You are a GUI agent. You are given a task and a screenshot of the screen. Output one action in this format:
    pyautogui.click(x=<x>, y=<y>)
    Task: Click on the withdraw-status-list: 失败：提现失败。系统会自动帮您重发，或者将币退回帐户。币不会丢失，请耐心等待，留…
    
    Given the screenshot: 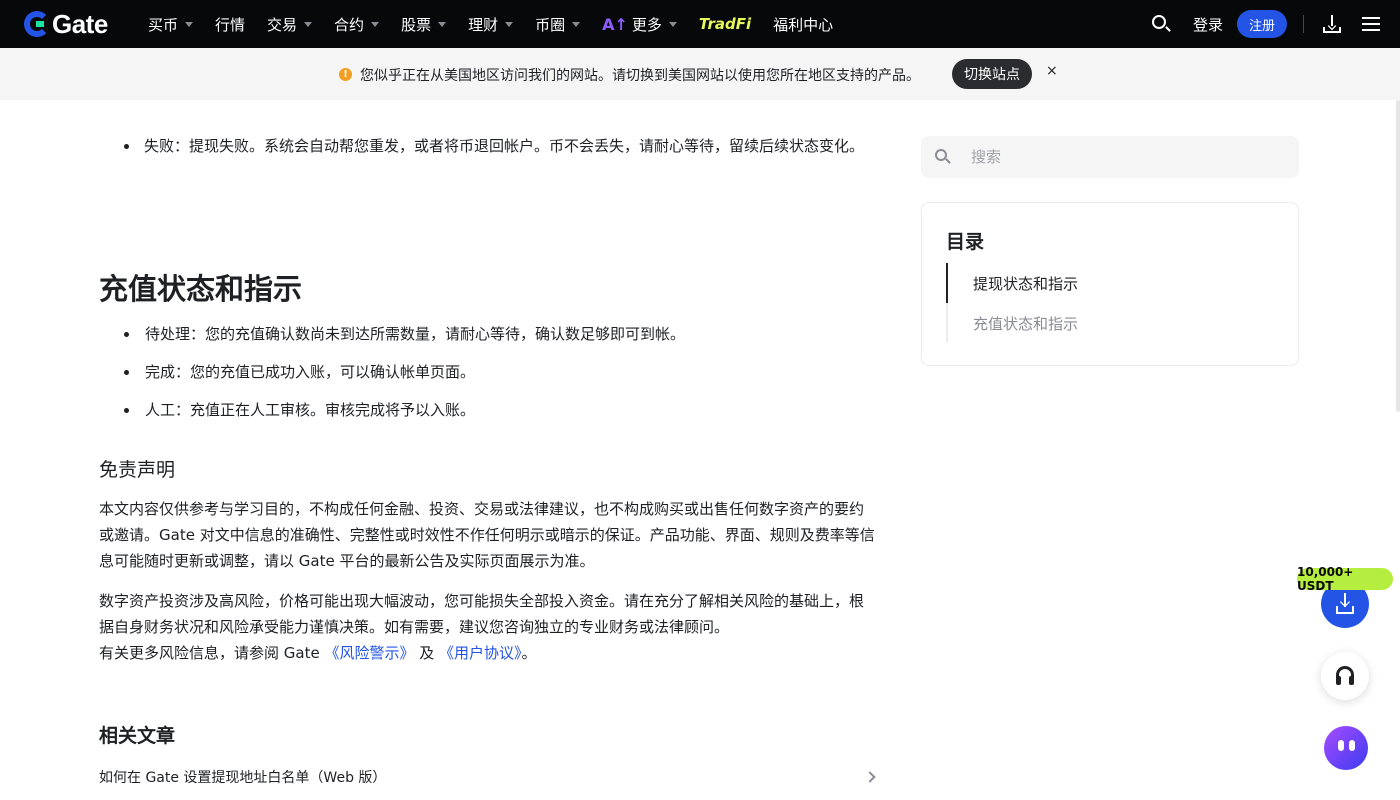 What is the action you would take?
    pyautogui.click(x=489, y=146)
    